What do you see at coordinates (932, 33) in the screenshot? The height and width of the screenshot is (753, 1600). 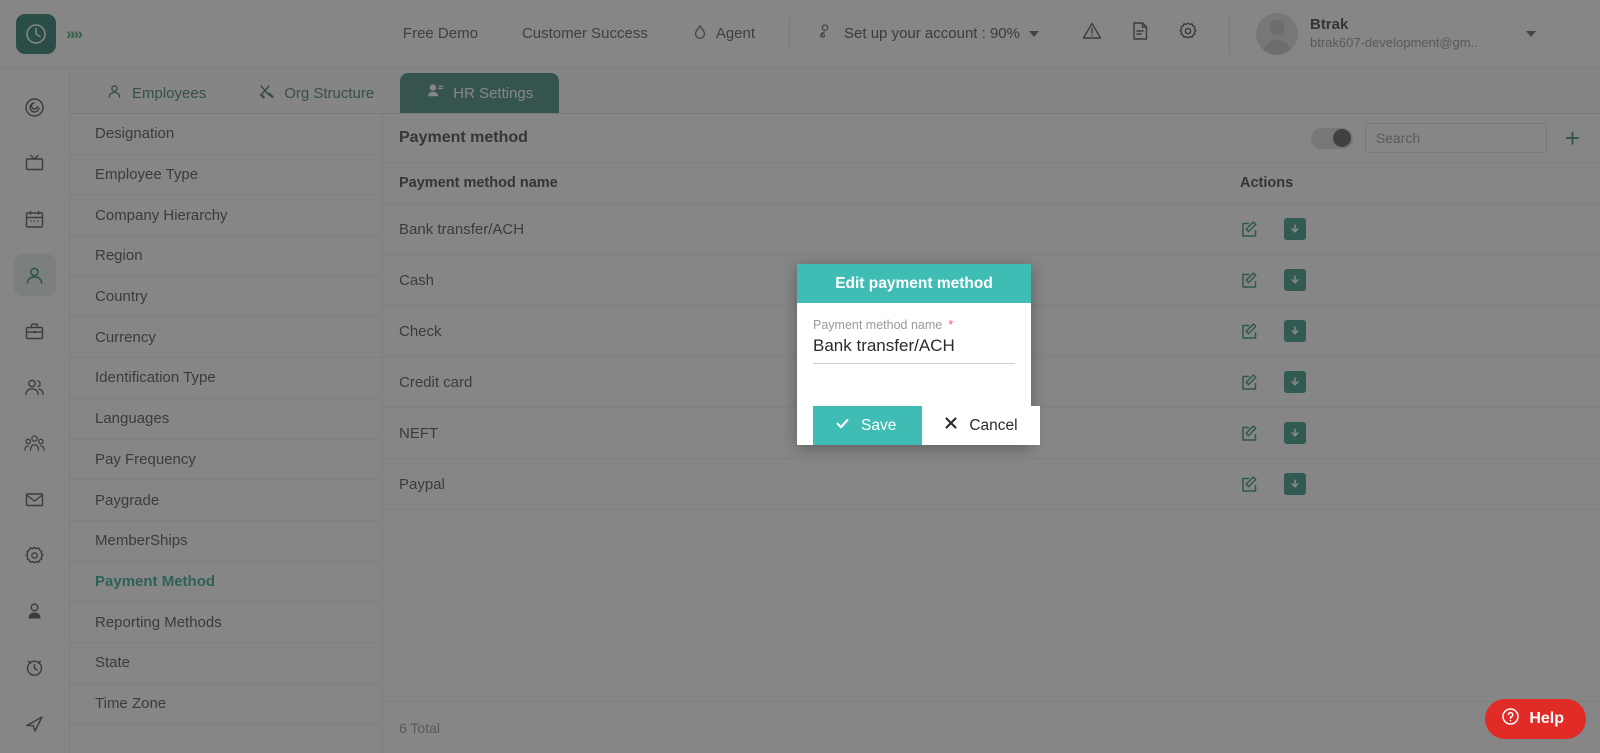 I see `account-setup-label: Set up your account : 90%` at bounding box center [932, 33].